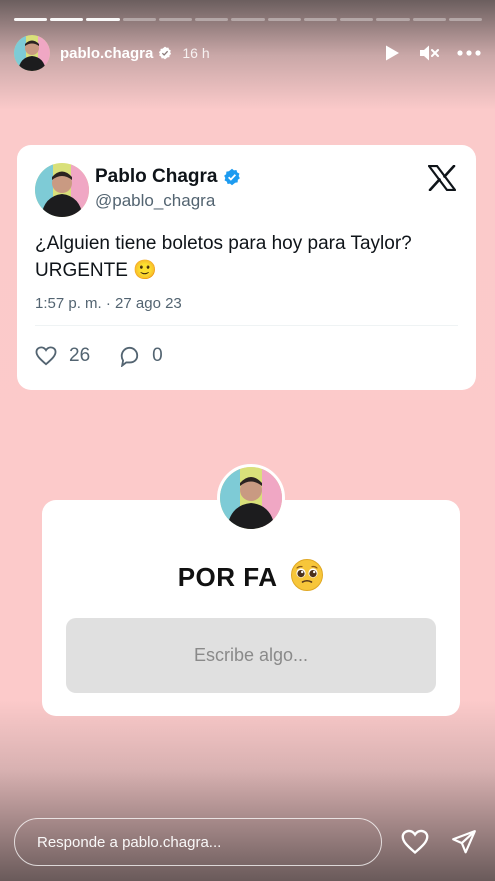 The width and height of the screenshot is (495, 881). Describe the element at coordinates (247, 53) in the screenshot. I see `story-header: pablo.chagra 16 h` at that location.